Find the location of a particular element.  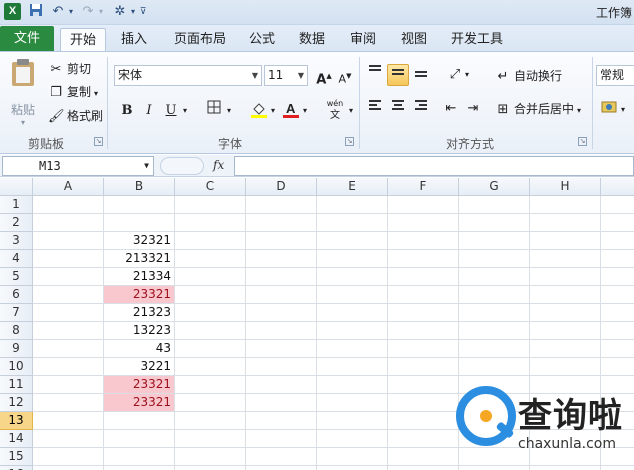

formula-input is located at coordinates (434, 166).